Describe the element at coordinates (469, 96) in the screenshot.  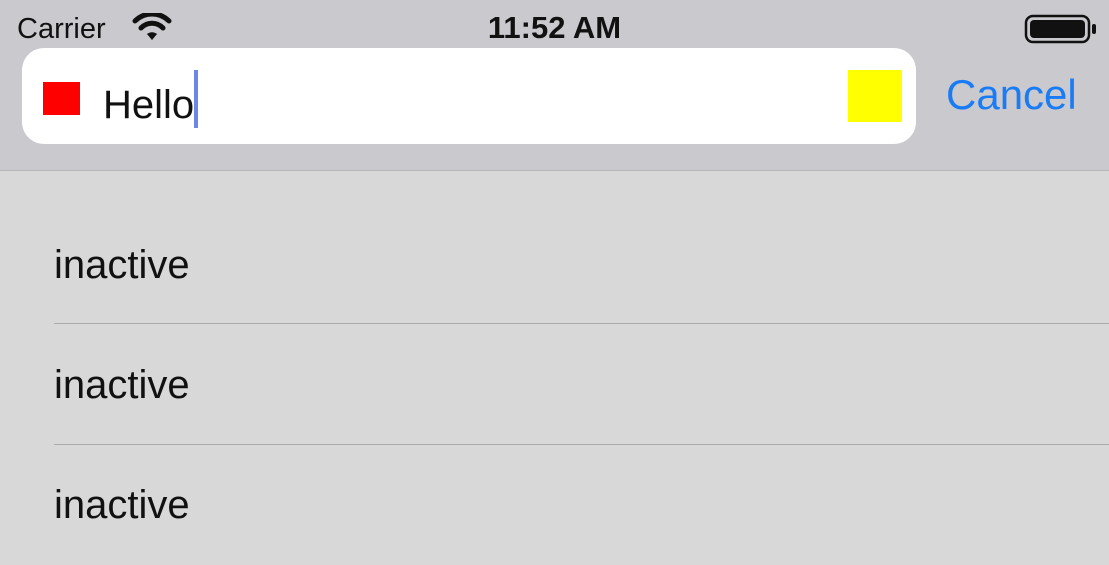
I see `search-field: Hello` at that location.